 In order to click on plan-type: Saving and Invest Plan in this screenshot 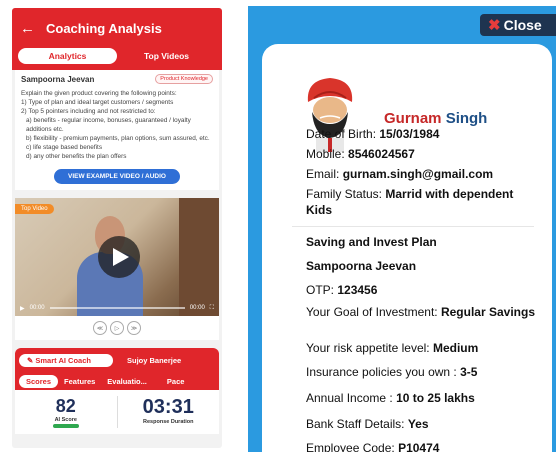, I will do `click(371, 242)`.